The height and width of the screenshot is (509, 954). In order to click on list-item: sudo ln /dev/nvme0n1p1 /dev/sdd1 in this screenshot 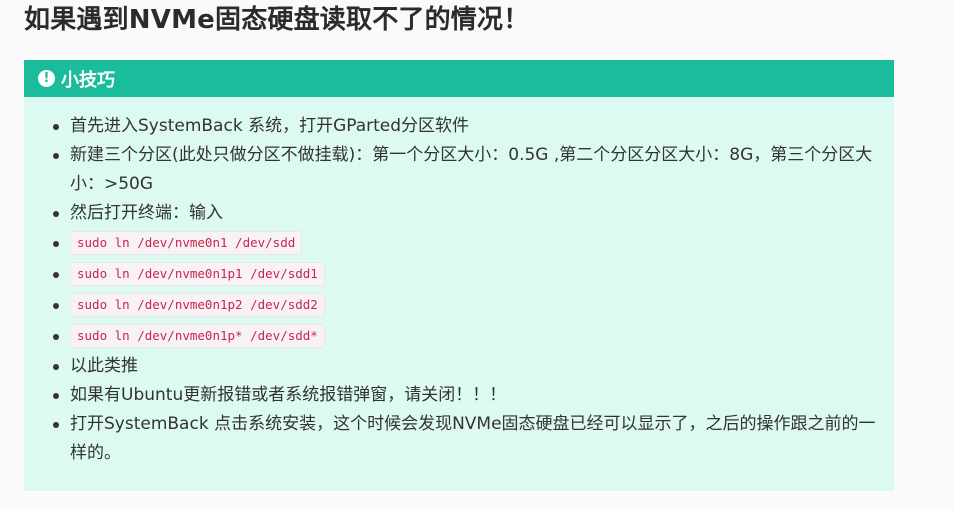, I will do `click(459, 274)`.